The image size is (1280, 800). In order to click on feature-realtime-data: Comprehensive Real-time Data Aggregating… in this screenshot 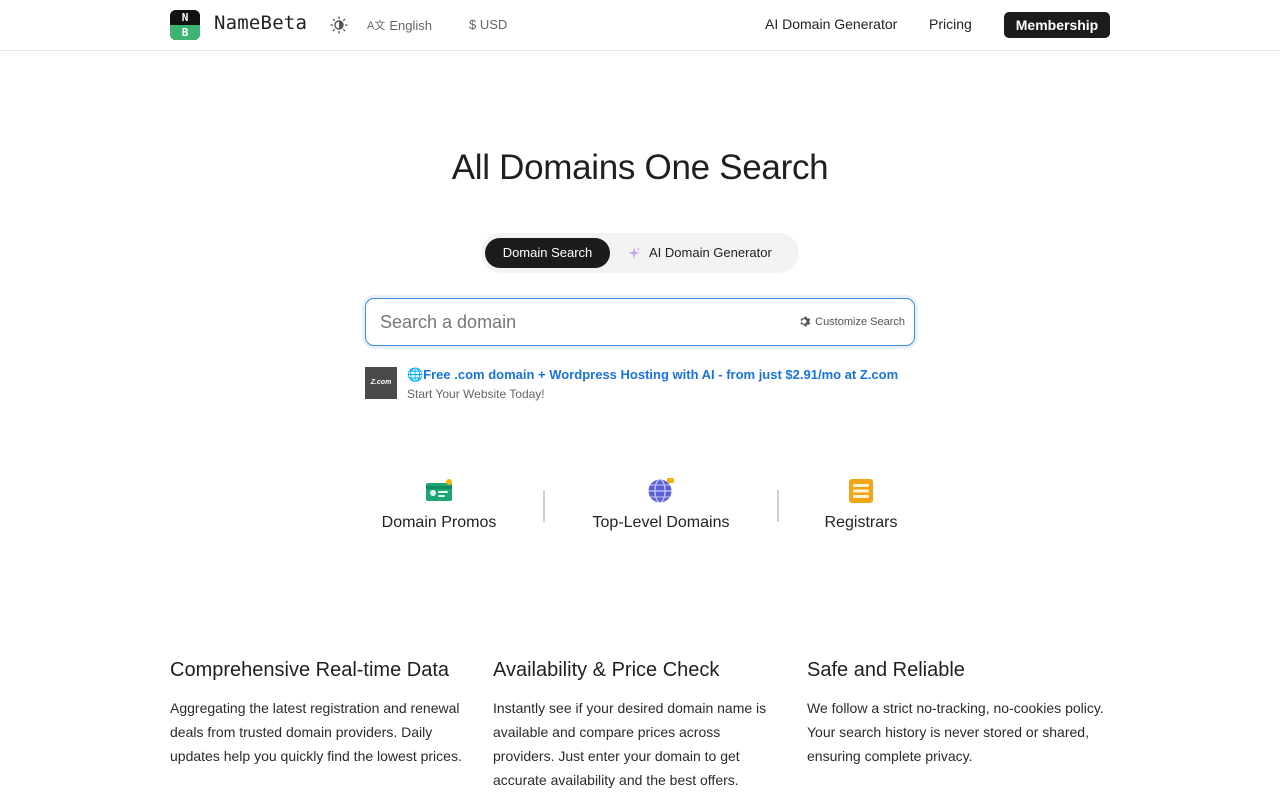, I will do `click(325, 713)`.